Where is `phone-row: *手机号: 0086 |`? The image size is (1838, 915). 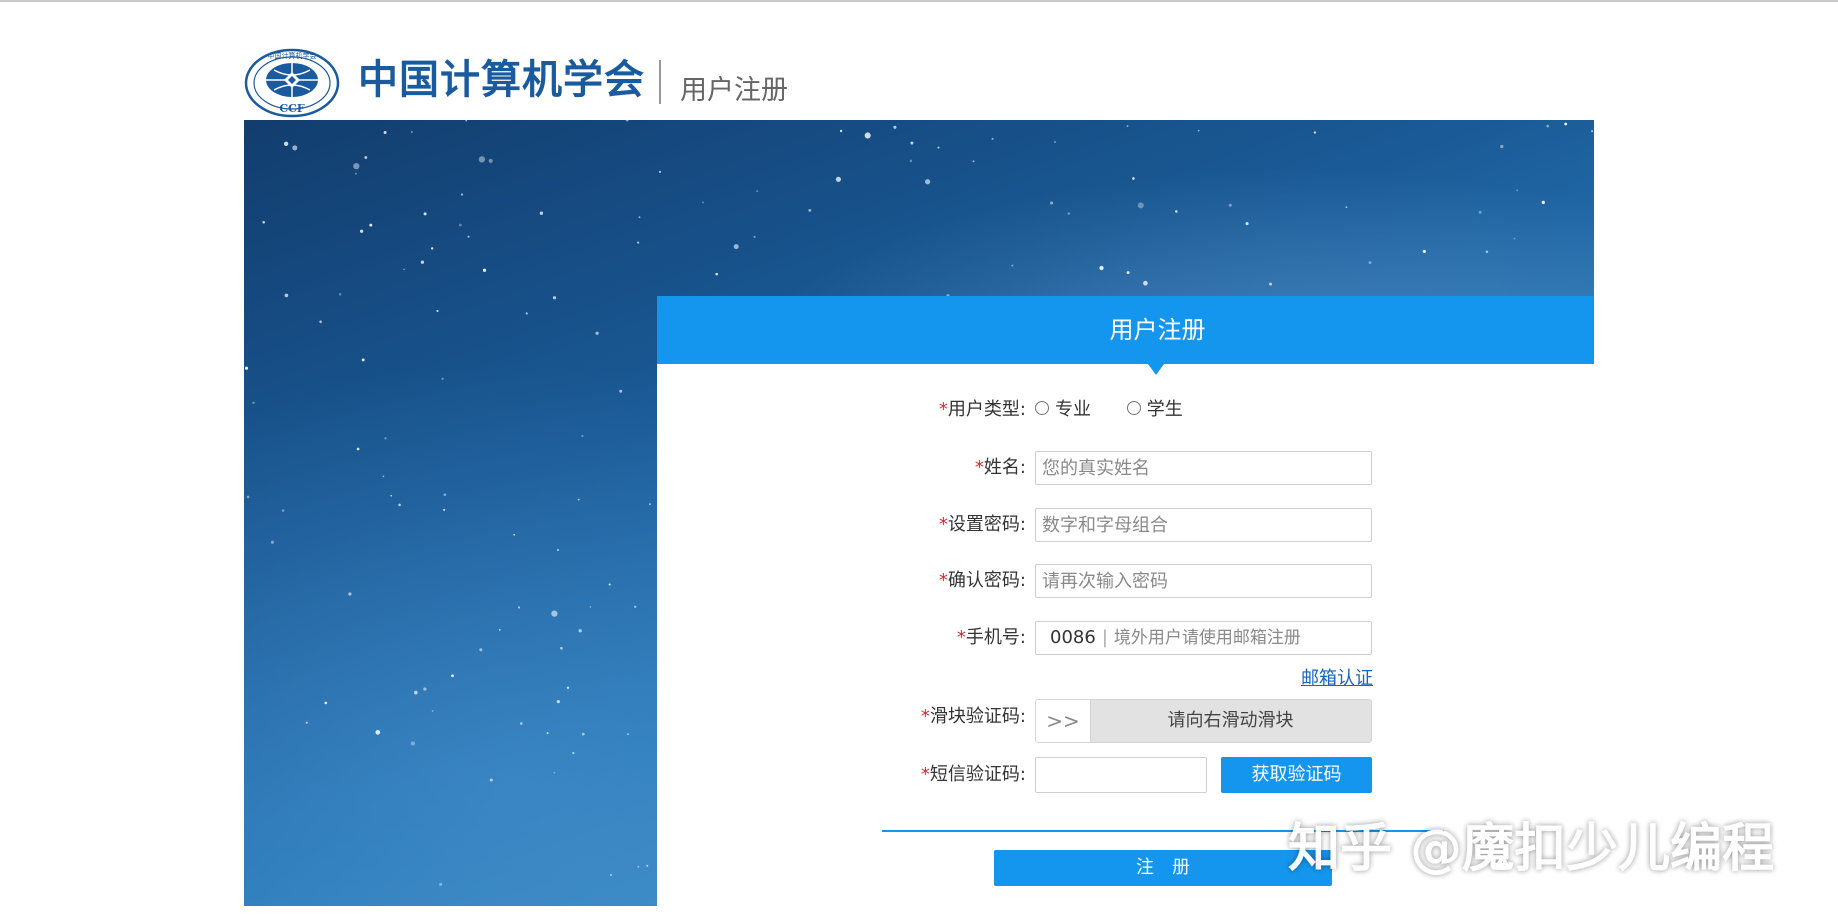 phone-row: *手机号: 0086 | is located at coordinates (1125, 641).